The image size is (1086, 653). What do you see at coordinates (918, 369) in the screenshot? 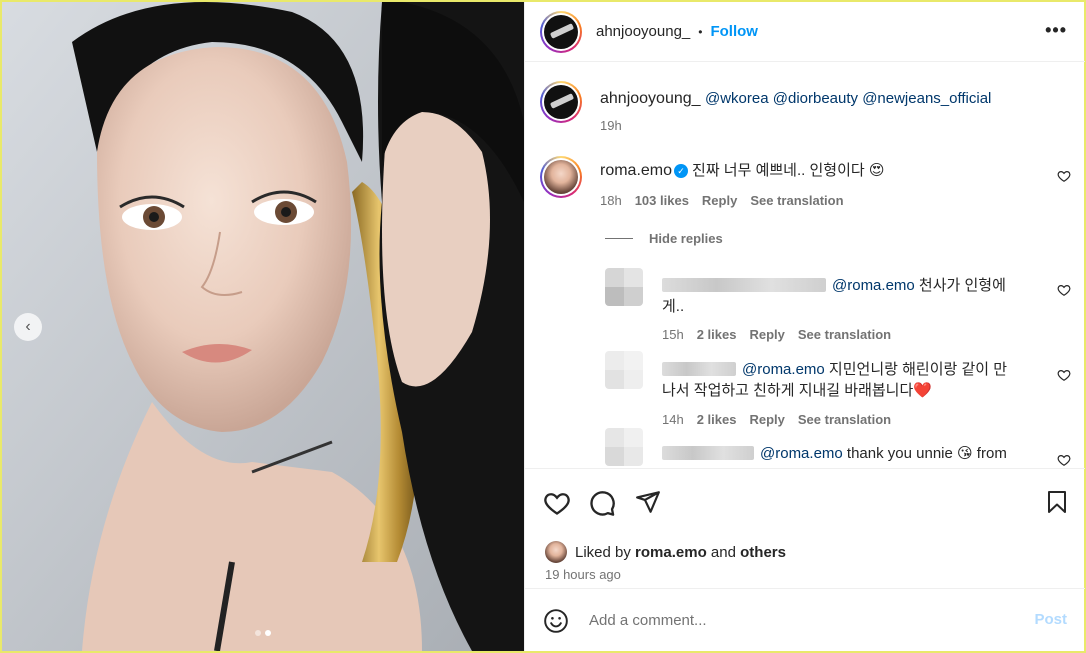
I see `reply-body-line1: 지민언니랑 해린이랑 같이 만` at bounding box center [918, 369].